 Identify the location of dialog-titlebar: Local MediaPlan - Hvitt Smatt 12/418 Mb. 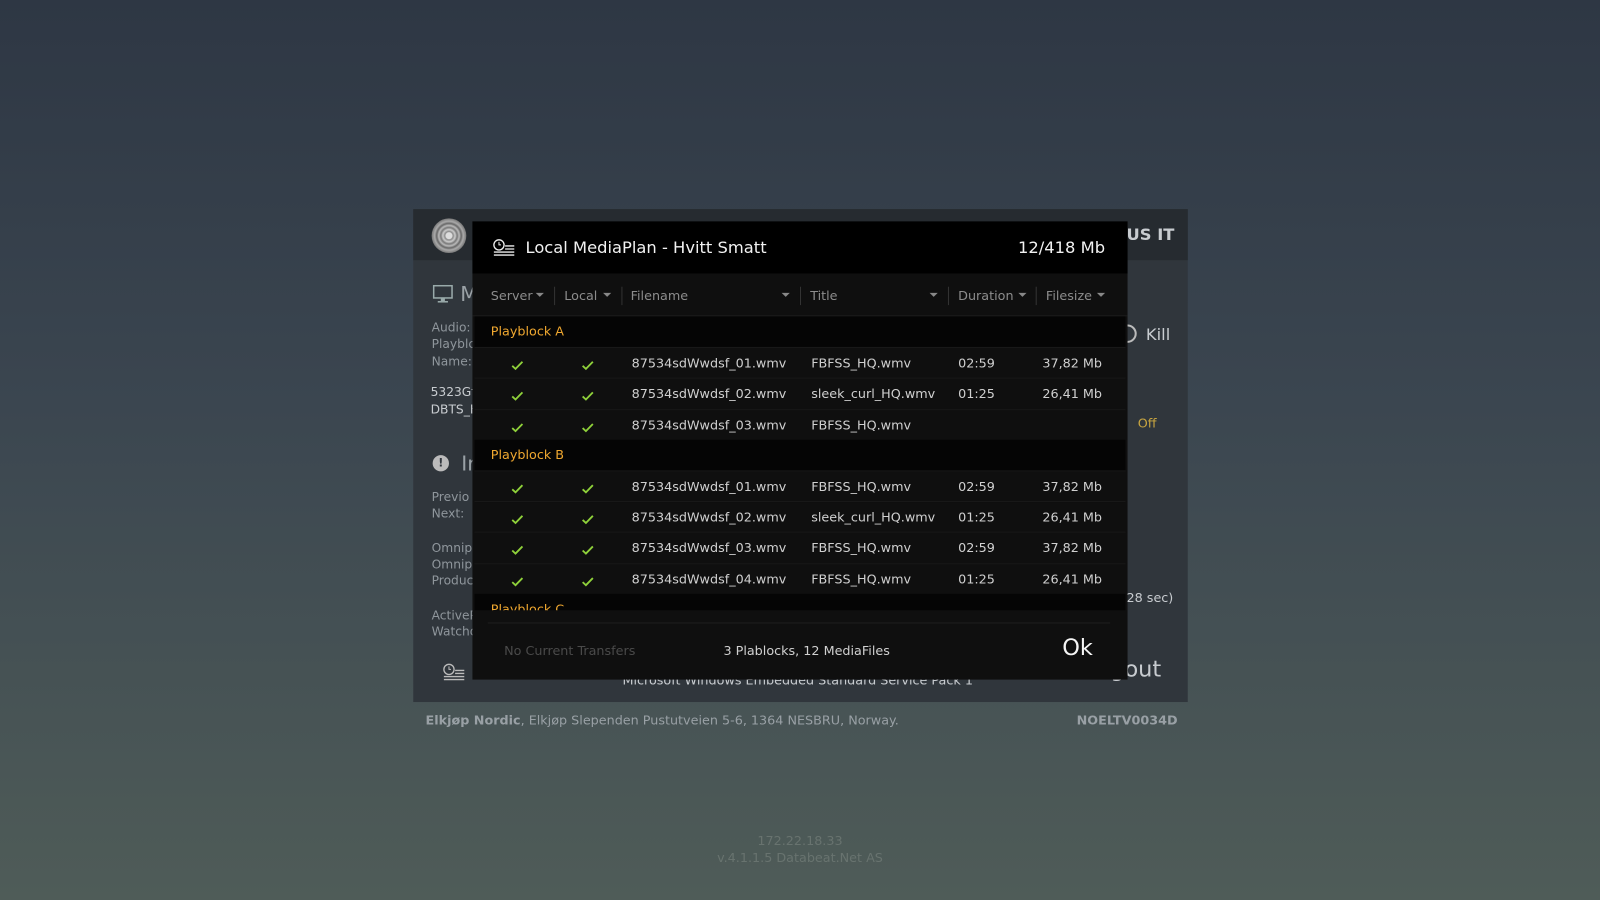
(800, 247).